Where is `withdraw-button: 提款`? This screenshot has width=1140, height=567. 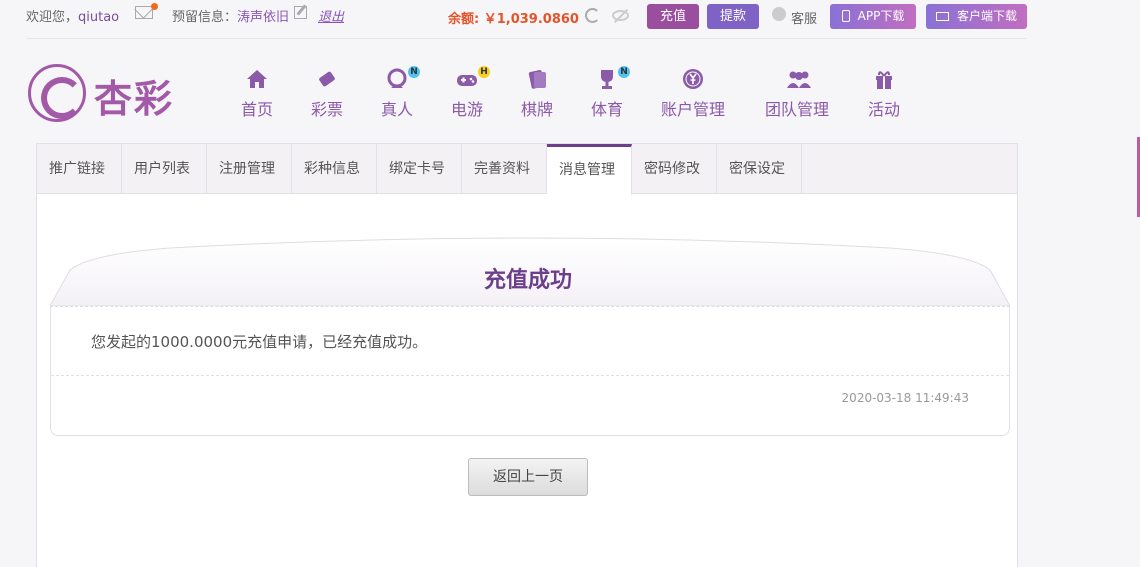 withdraw-button: 提款 is located at coordinates (733, 16).